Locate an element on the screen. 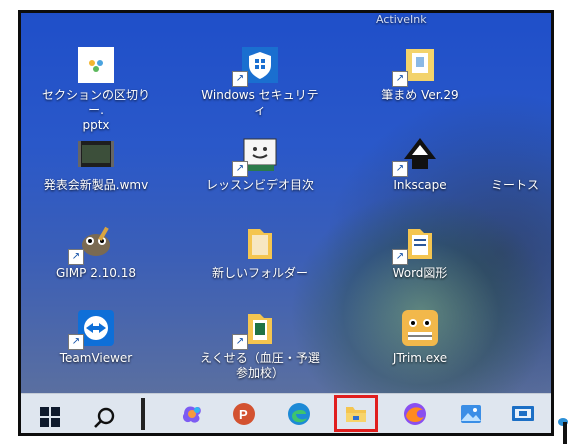 The width and height of the screenshot is (581, 446). lesson-video-icon: ↗ is located at coordinates (257, 156).